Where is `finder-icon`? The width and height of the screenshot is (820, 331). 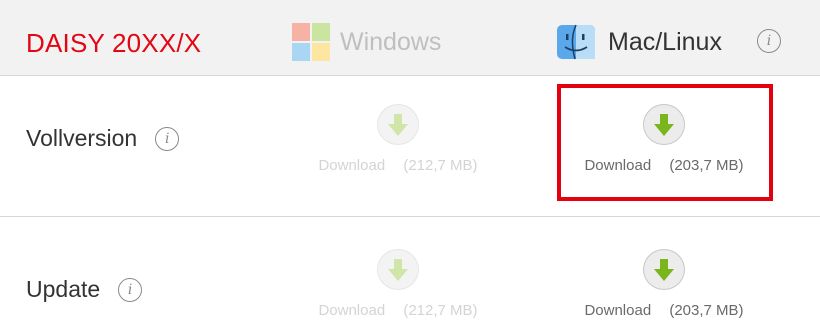 finder-icon is located at coordinates (576, 42).